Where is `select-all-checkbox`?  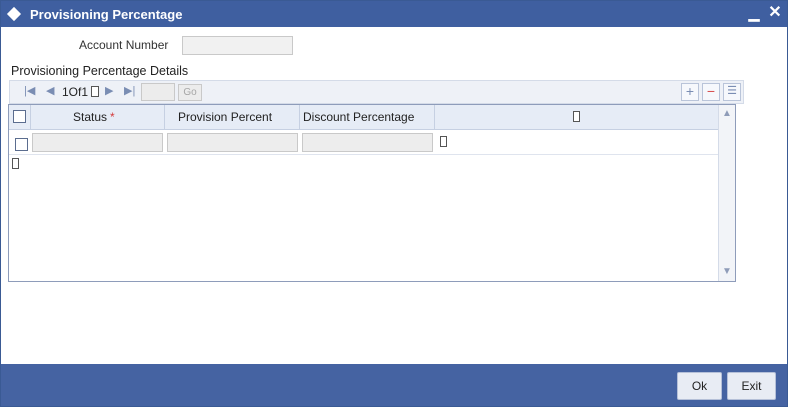
select-all-checkbox is located at coordinates (19, 116).